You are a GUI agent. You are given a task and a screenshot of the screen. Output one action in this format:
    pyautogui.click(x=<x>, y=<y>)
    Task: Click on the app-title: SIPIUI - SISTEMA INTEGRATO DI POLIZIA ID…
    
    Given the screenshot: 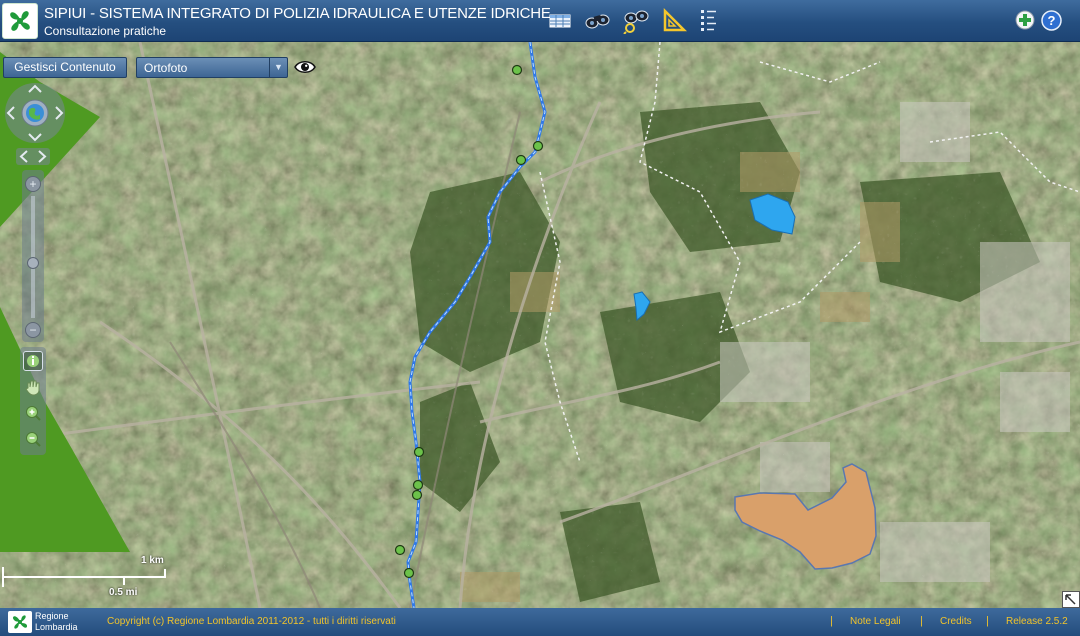 What is the action you would take?
    pyautogui.click(x=297, y=13)
    